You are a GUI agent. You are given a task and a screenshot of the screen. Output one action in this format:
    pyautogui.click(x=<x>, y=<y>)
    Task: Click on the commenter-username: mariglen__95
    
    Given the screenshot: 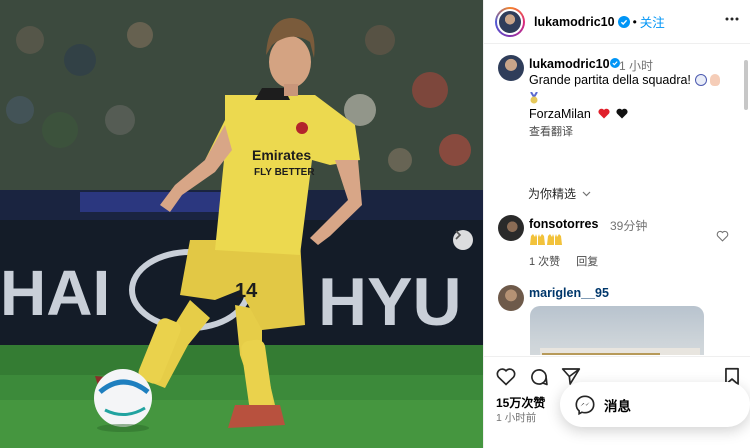 What is the action you would take?
    pyautogui.click(x=569, y=293)
    